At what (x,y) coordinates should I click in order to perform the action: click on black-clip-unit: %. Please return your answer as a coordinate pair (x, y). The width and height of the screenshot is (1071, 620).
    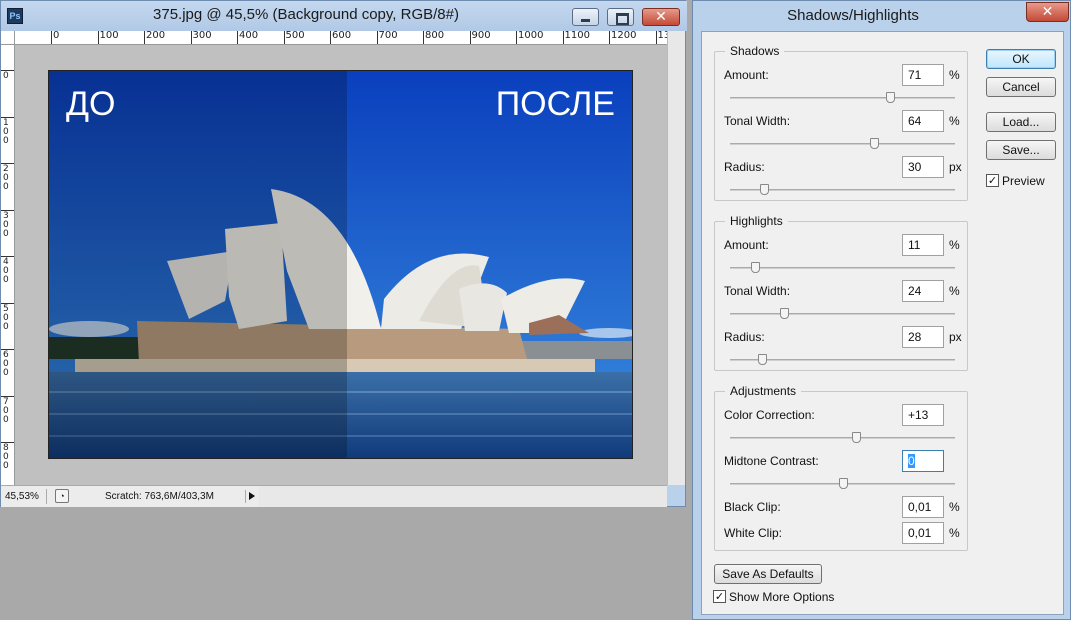
    Looking at the image, I should click on (954, 507).